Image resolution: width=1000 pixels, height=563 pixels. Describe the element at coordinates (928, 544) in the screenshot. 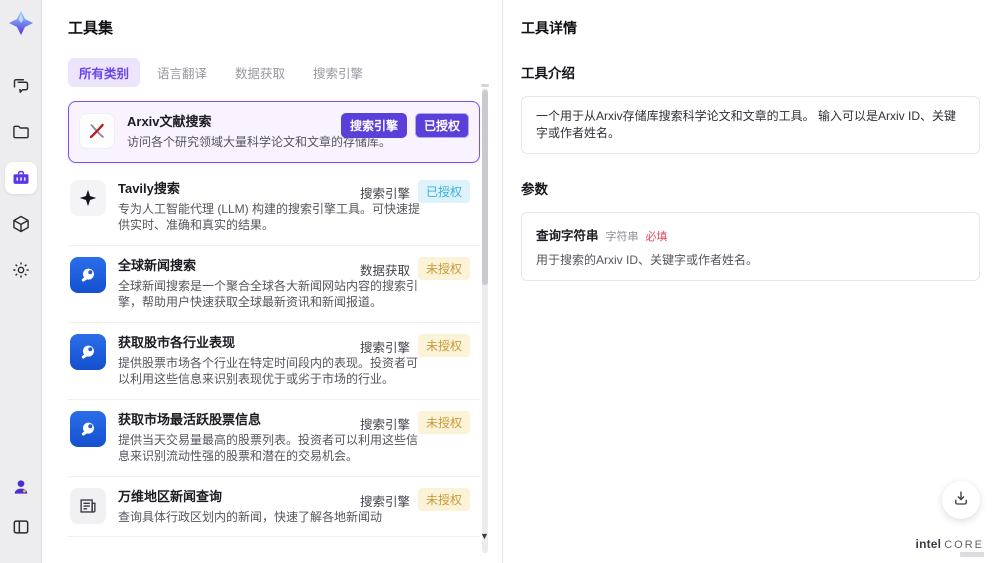

I see `brand-intel: intel` at that location.